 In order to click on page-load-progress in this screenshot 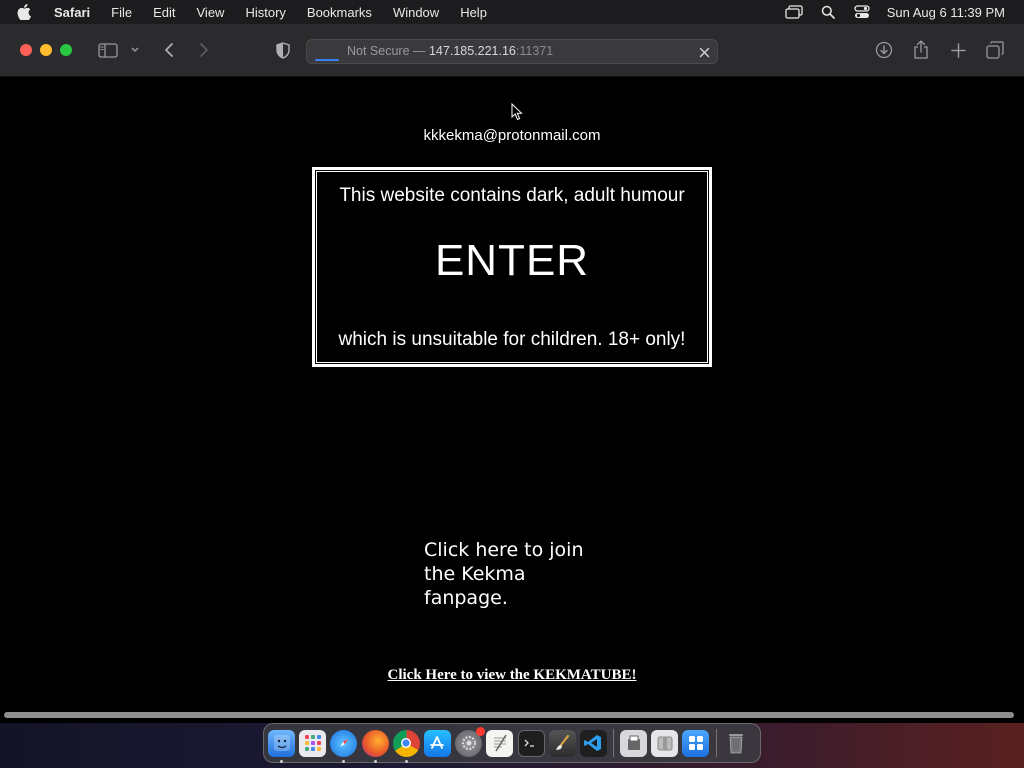, I will do `click(327, 60)`.